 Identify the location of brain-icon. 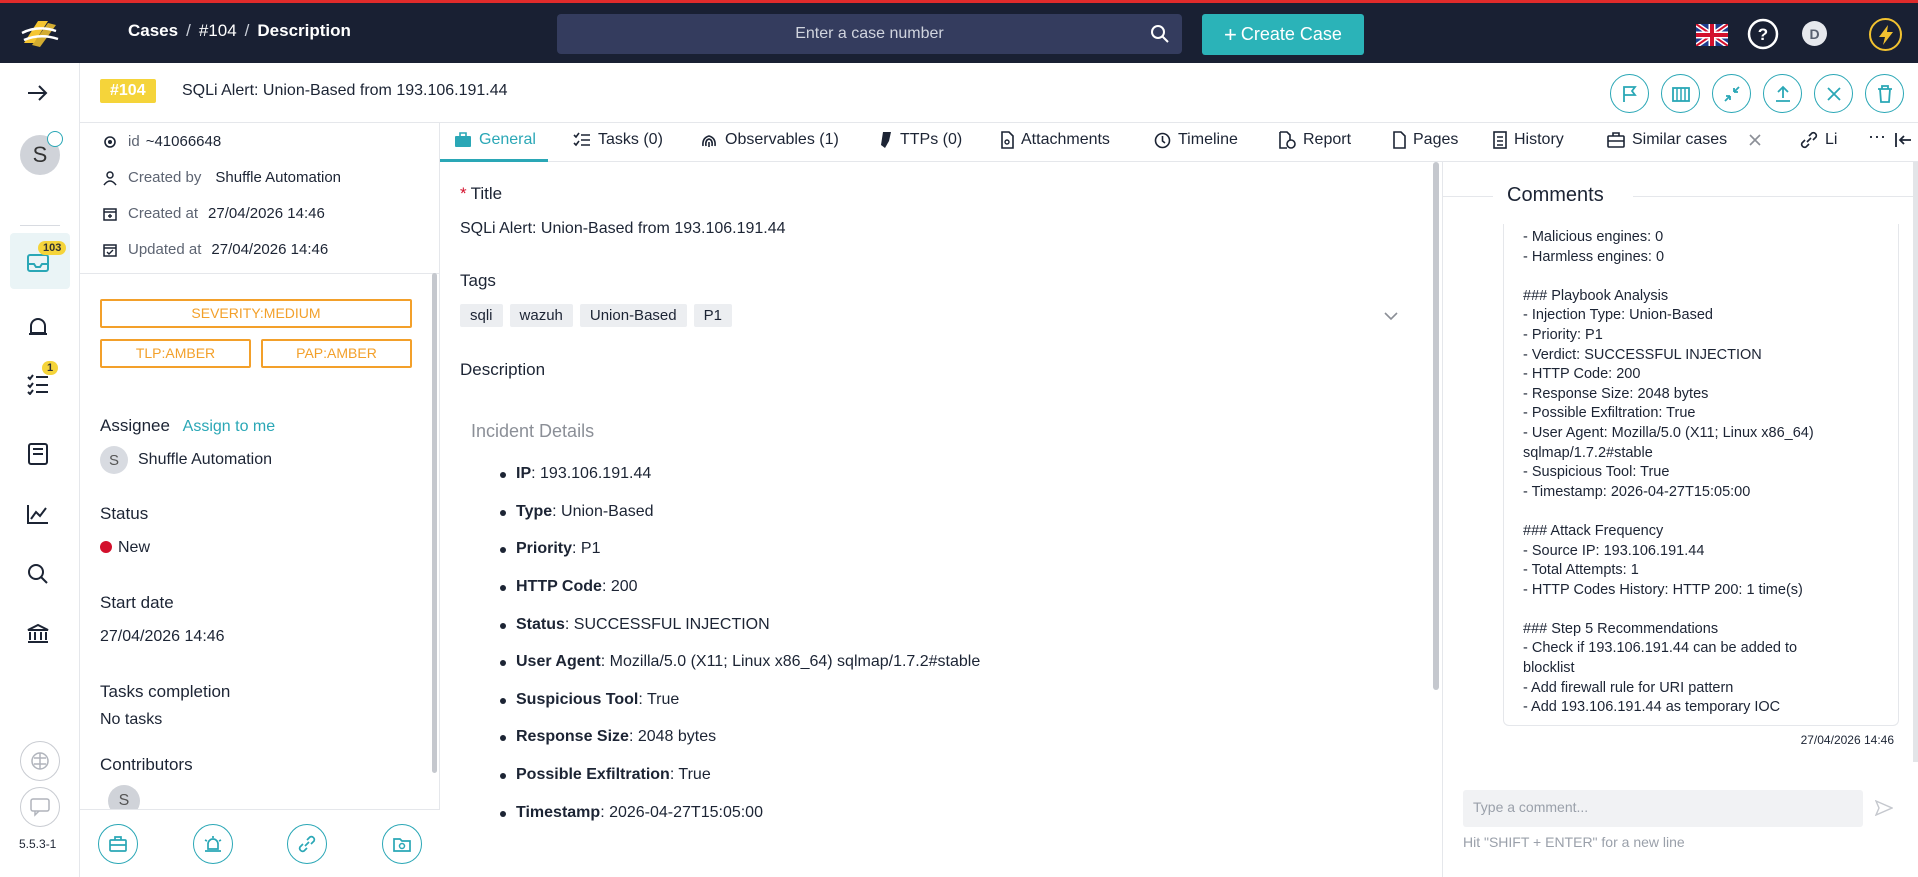
(40, 761).